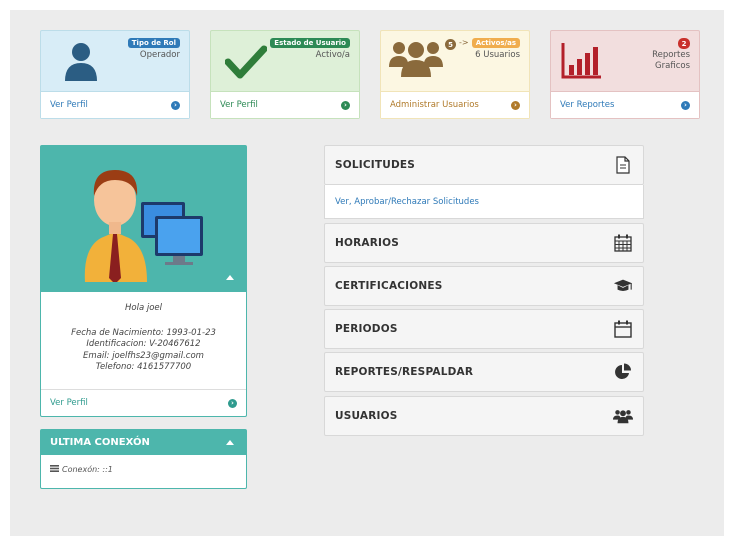 Image resolution: width=735 pixels, height=536 pixels. What do you see at coordinates (367, 243) in the screenshot?
I see `menu-horarios-label: HORARIOS` at bounding box center [367, 243].